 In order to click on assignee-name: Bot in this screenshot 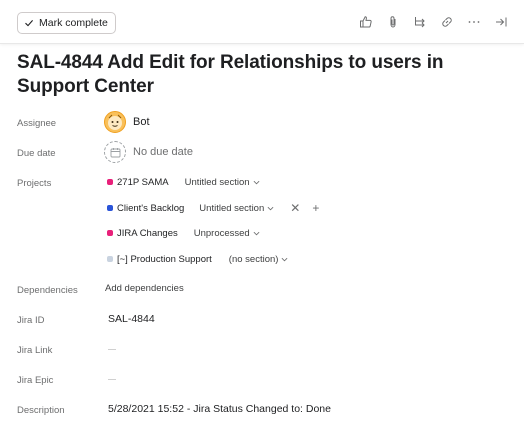, I will do `click(141, 122)`.